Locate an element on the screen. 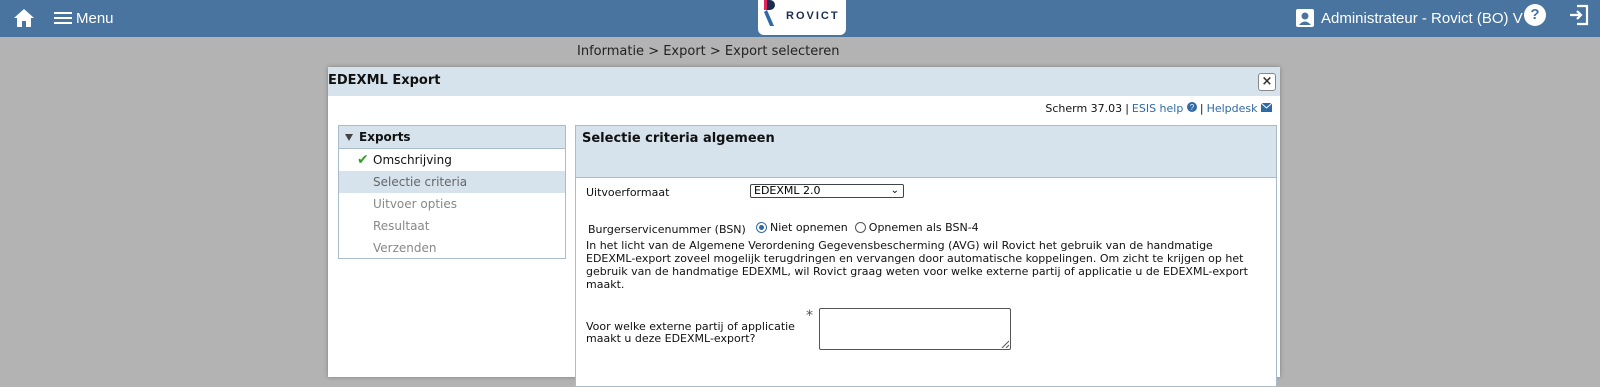 The image size is (1600, 387). sidebar-item-resultaat: Resultaat is located at coordinates (452, 226).